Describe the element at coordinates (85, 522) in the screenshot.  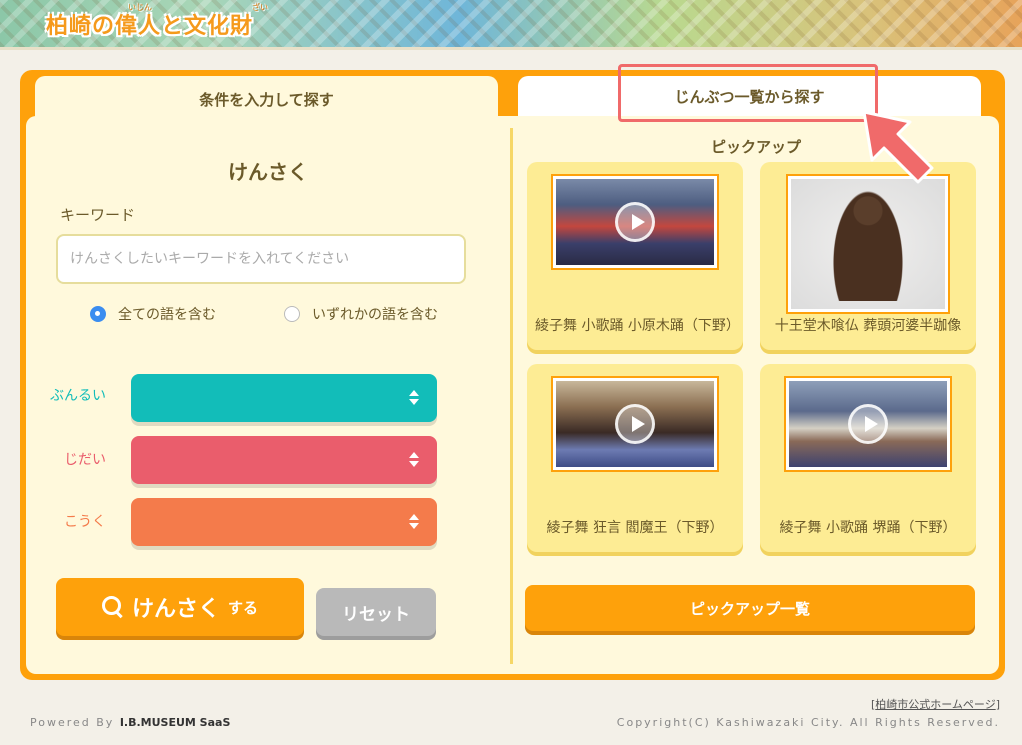
I see `region-label: こうく` at that location.